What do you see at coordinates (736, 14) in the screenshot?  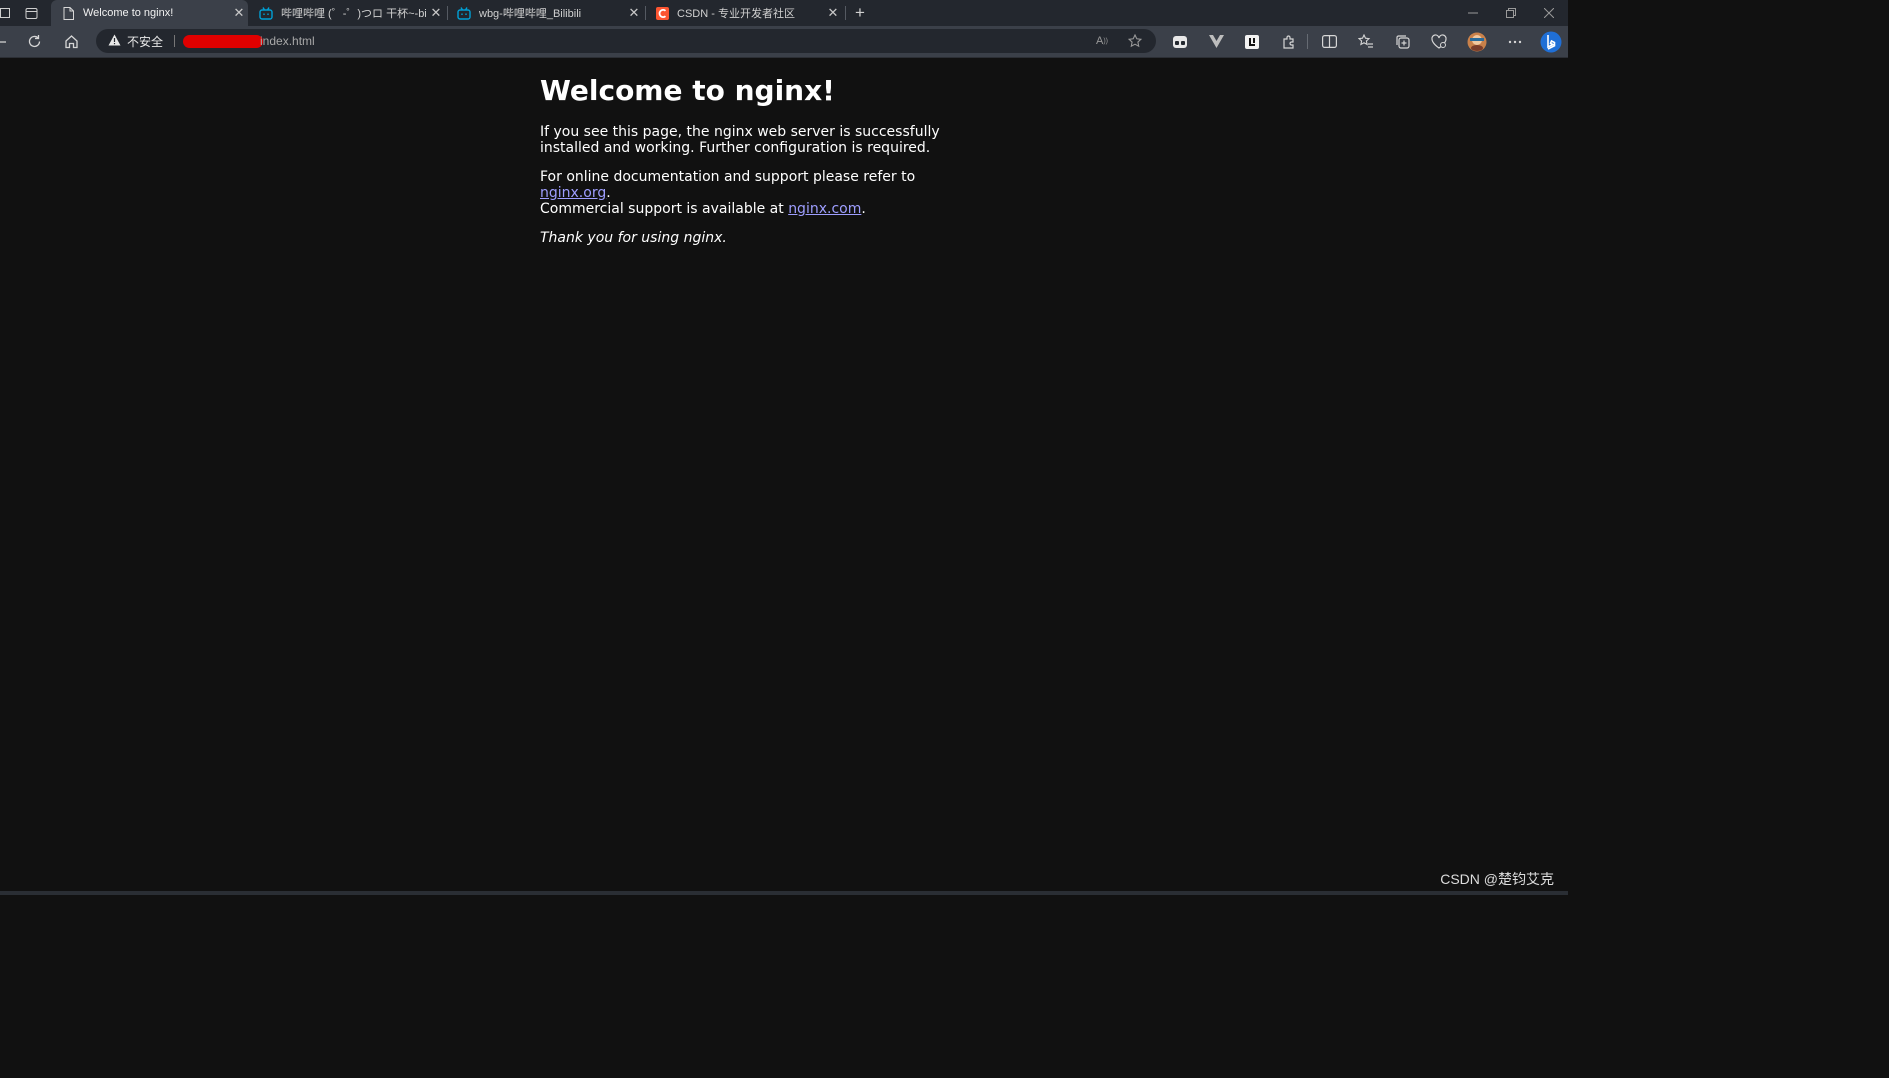 I see `tab-title: CSDN - 专业开发者社区` at bounding box center [736, 14].